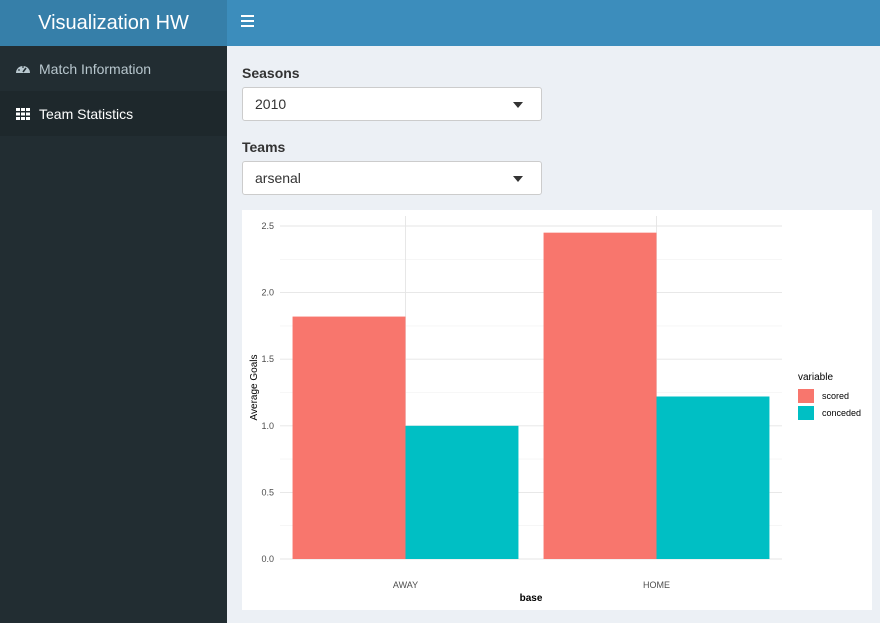 The image size is (880, 623). I want to click on sidebar-item-label: Match Information, so click(95, 68).